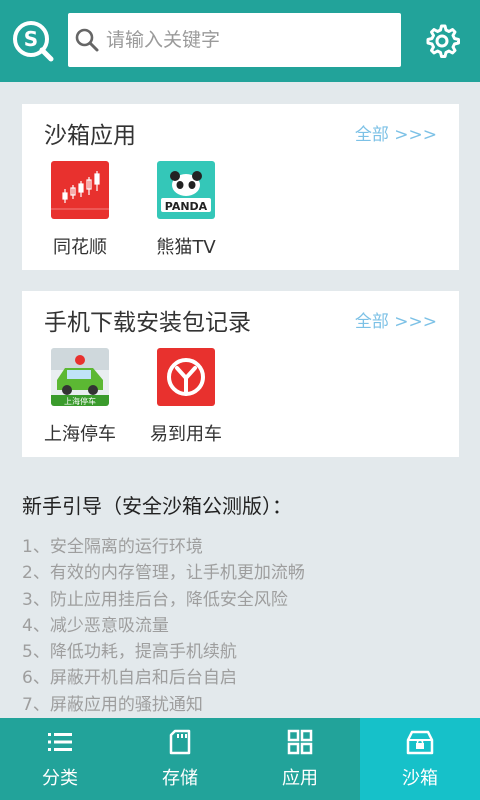  What do you see at coordinates (186, 206) in the screenshot?
I see `svg-text: PANDA` at bounding box center [186, 206].